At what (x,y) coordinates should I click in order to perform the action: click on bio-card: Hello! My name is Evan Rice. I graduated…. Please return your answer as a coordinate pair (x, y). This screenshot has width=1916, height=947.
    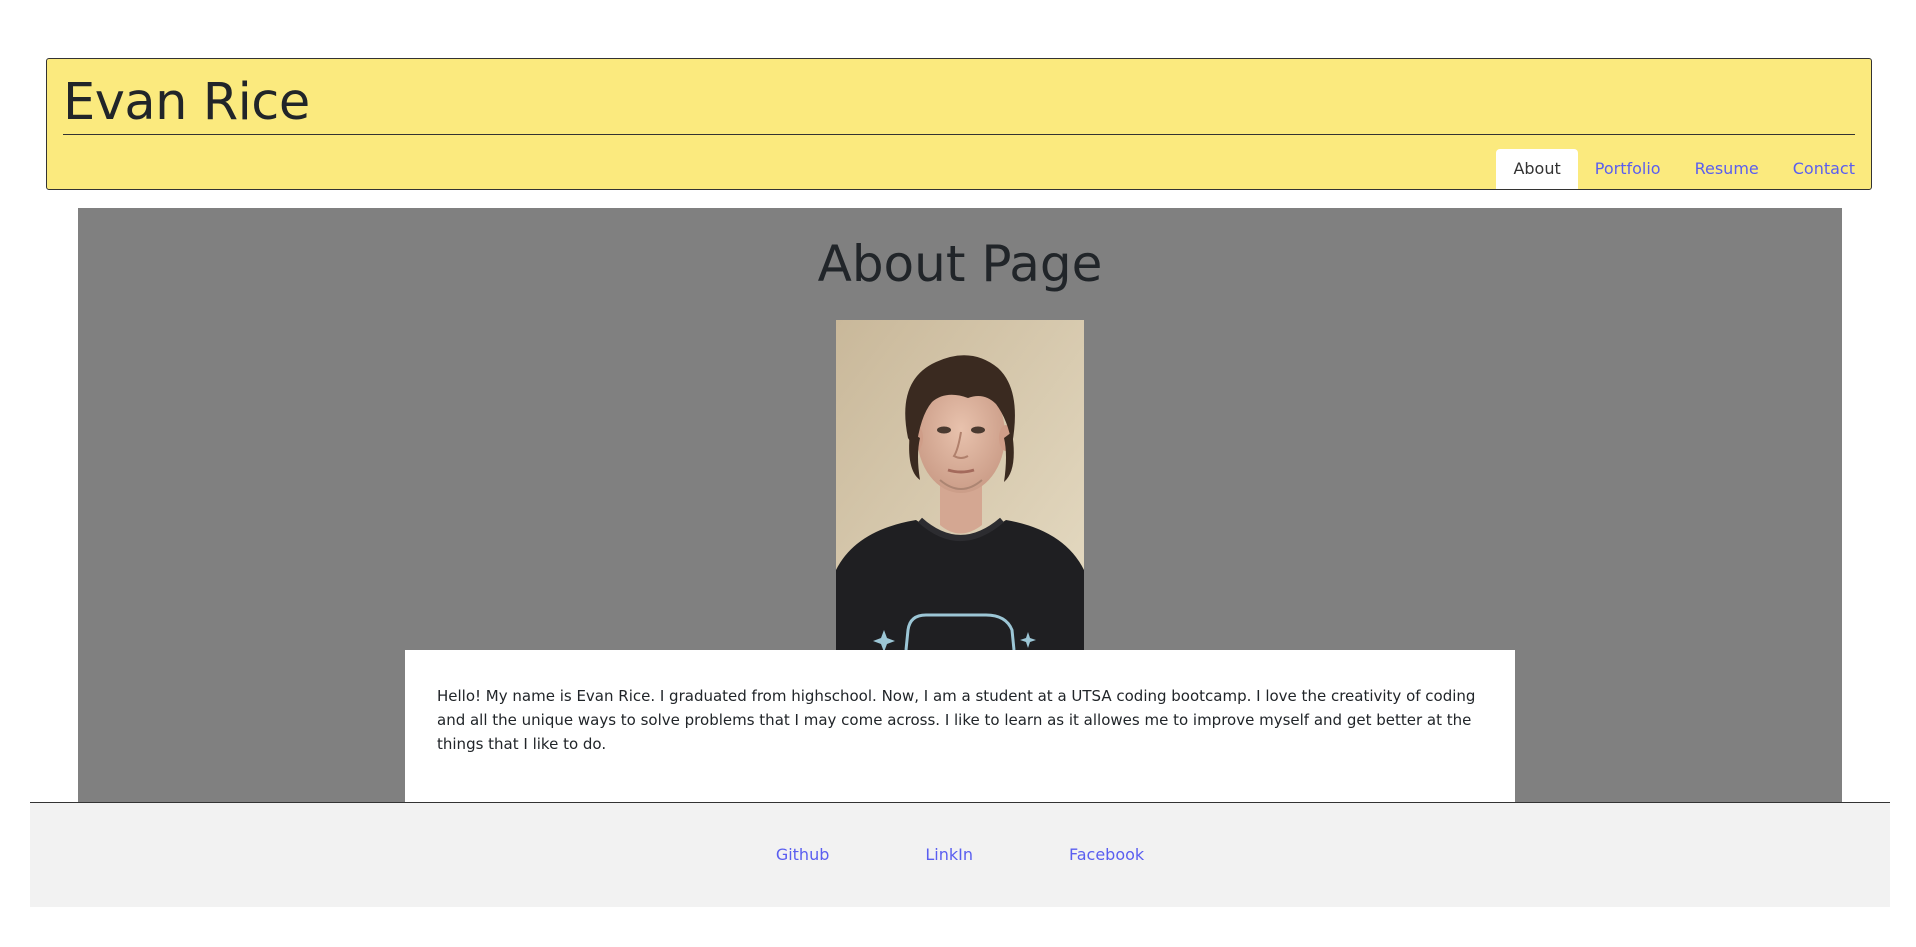
    Looking at the image, I should click on (960, 726).